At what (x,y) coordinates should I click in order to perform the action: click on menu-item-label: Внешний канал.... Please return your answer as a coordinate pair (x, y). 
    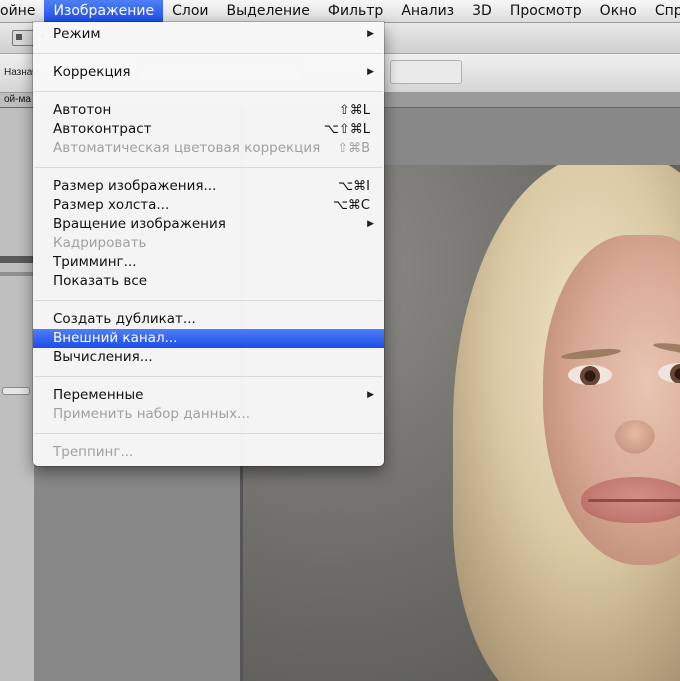
    Looking at the image, I should click on (115, 338).